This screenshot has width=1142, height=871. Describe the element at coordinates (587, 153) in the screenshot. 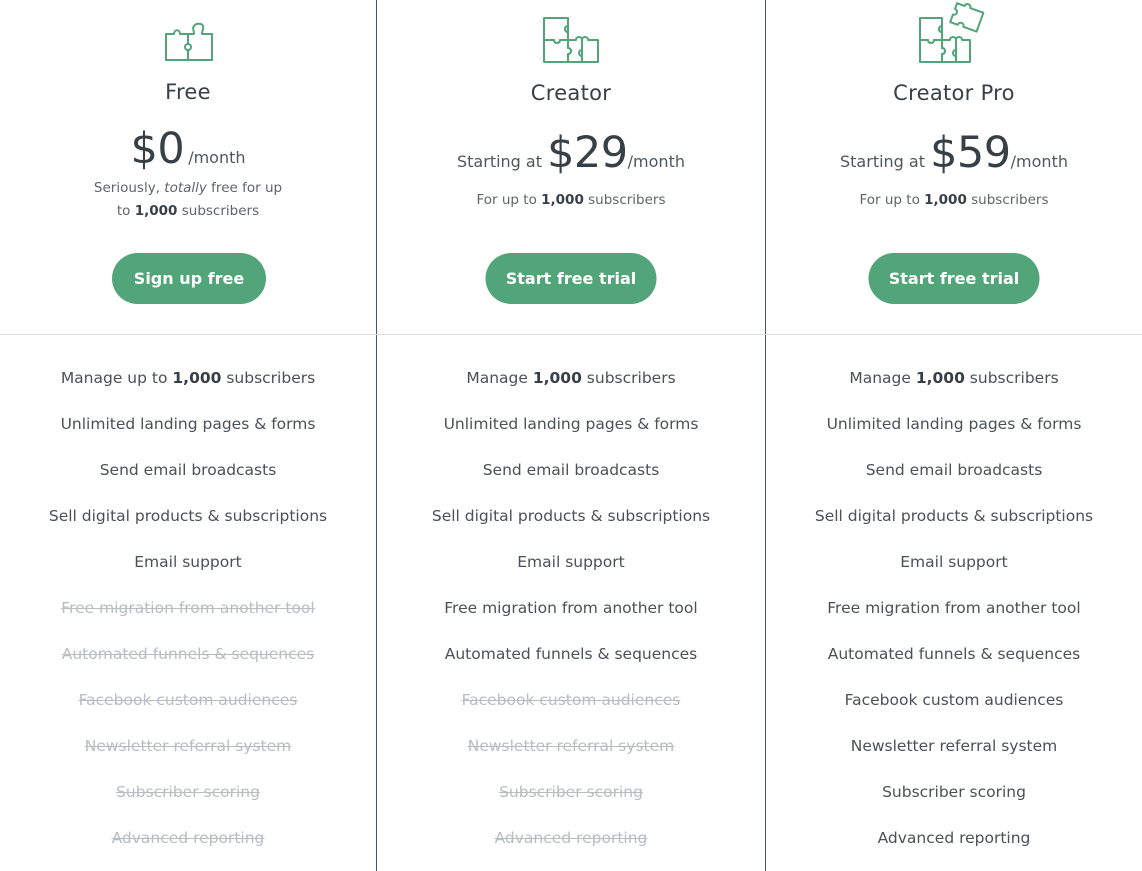

I see `price-amount: $29` at that location.